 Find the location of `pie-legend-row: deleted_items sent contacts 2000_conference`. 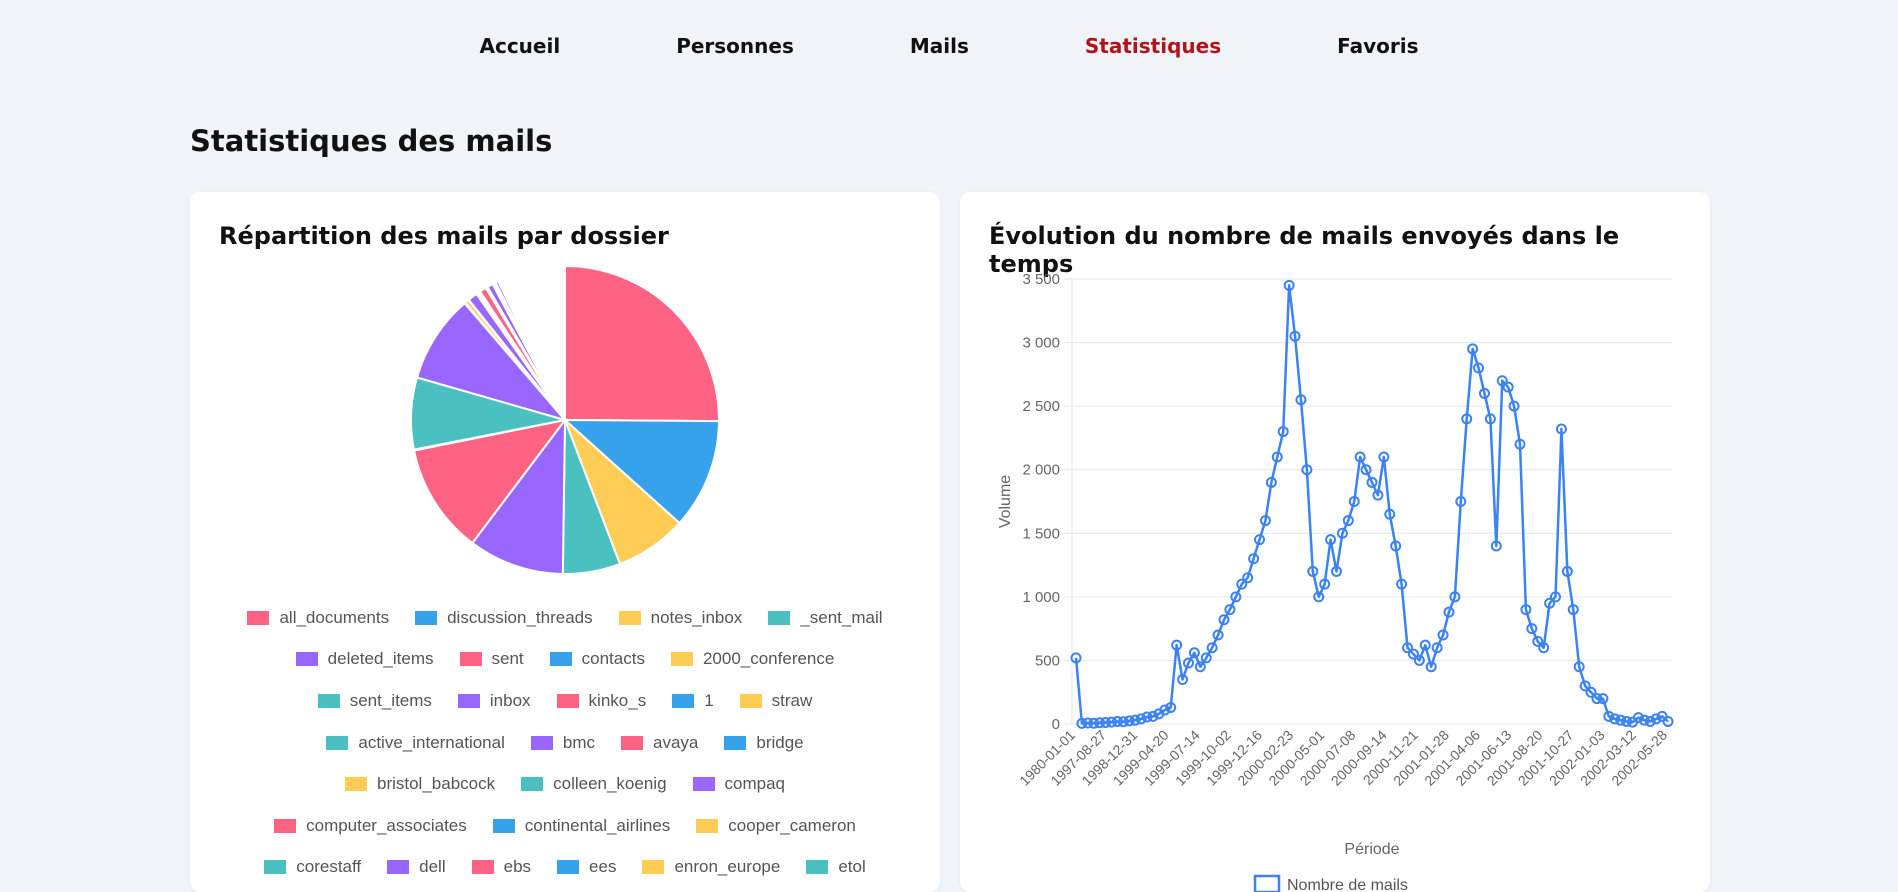

pie-legend-row: deleted_items sent contacts 2000_conference is located at coordinates (565, 660).